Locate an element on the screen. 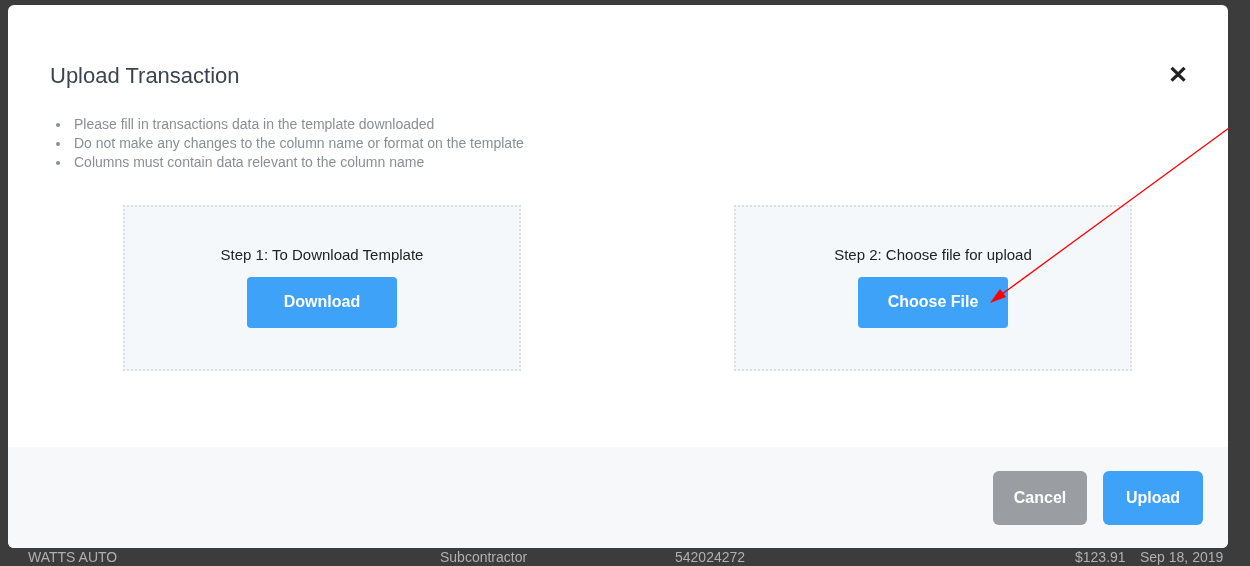 The image size is (1250, 566). dialog-title: Upload Transaction is located at coordinates (145, 75).